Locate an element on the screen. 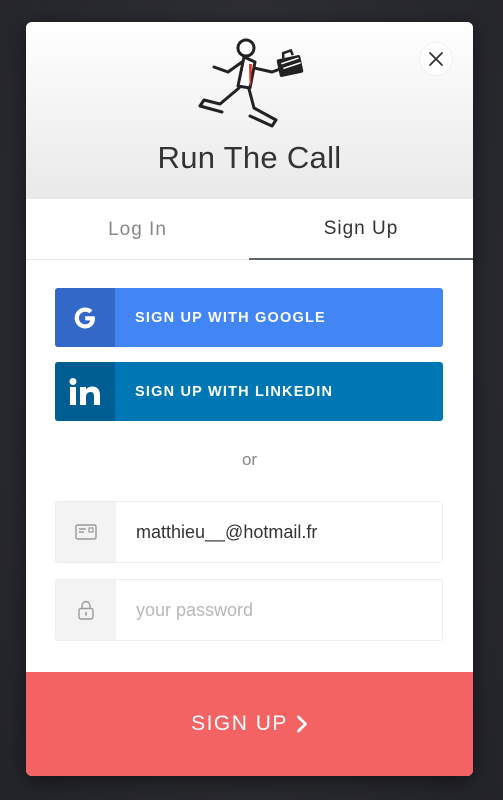  close-button is located at coordinates (436, 59).